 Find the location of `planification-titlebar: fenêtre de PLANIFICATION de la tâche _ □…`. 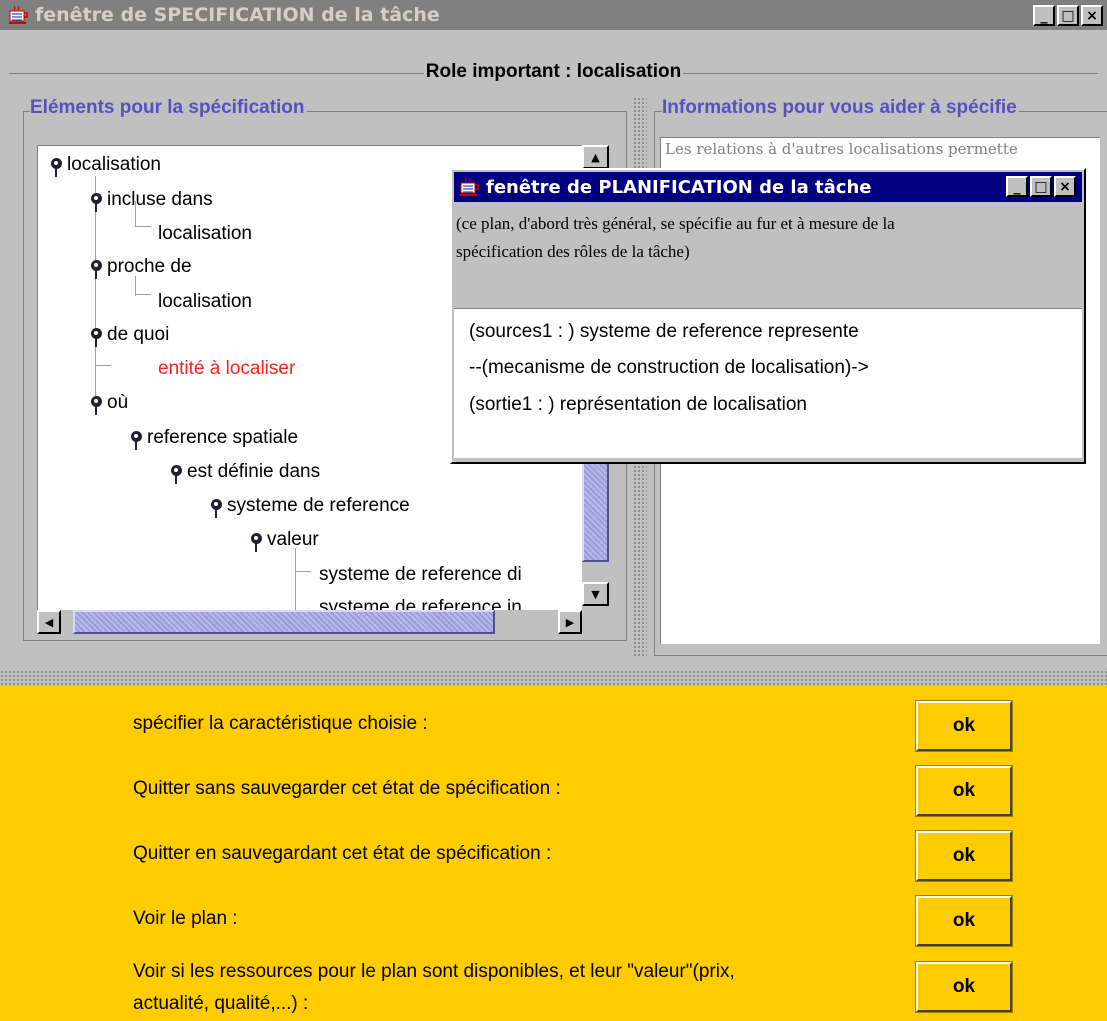

planification-titlebar: fenêtre de PLANIFICATION de la tâche _ □… is located at coordinates (768, 187).